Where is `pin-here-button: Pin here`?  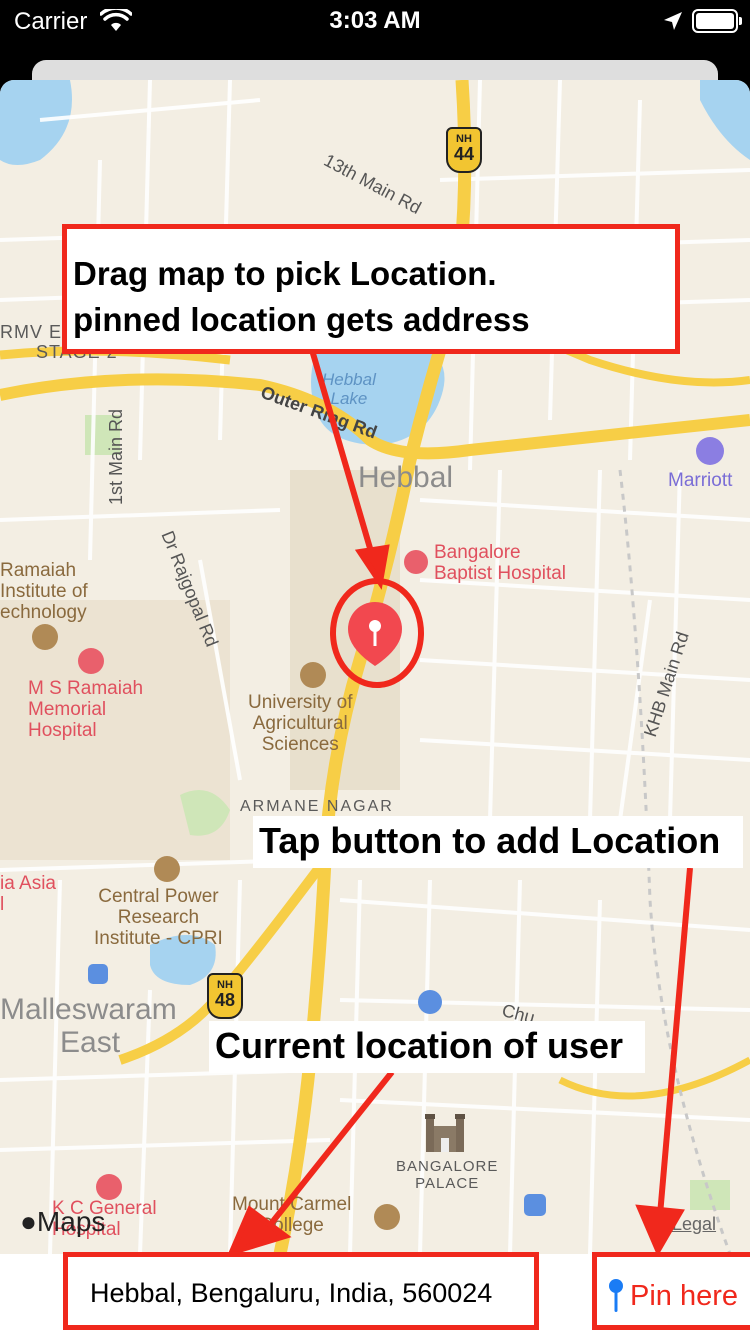
pin-here-button: Pin here is located at coordinates (673, 1296).